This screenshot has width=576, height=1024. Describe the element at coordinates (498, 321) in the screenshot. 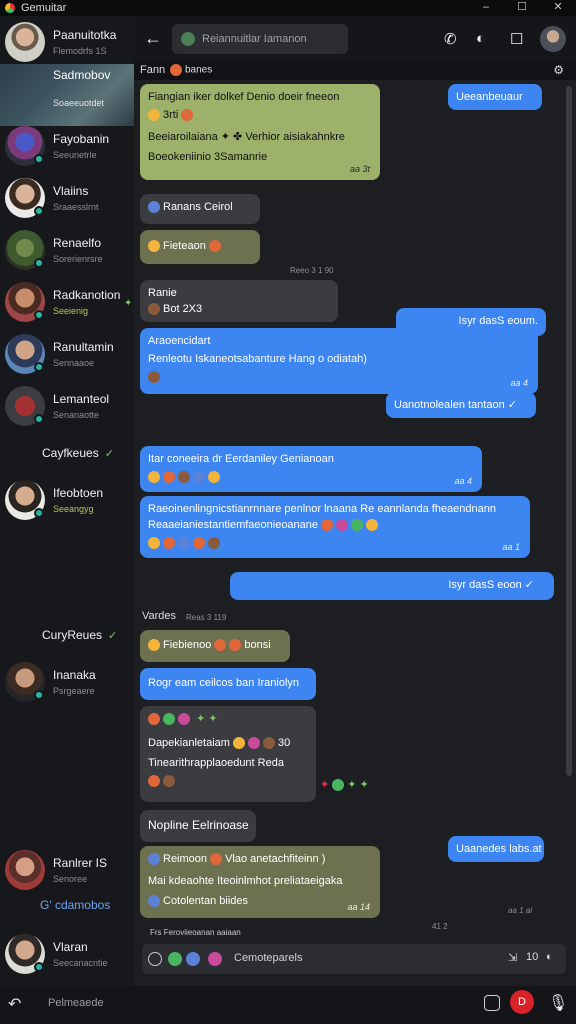

I see `message-text: Isyr dasS eoum.` at that location.